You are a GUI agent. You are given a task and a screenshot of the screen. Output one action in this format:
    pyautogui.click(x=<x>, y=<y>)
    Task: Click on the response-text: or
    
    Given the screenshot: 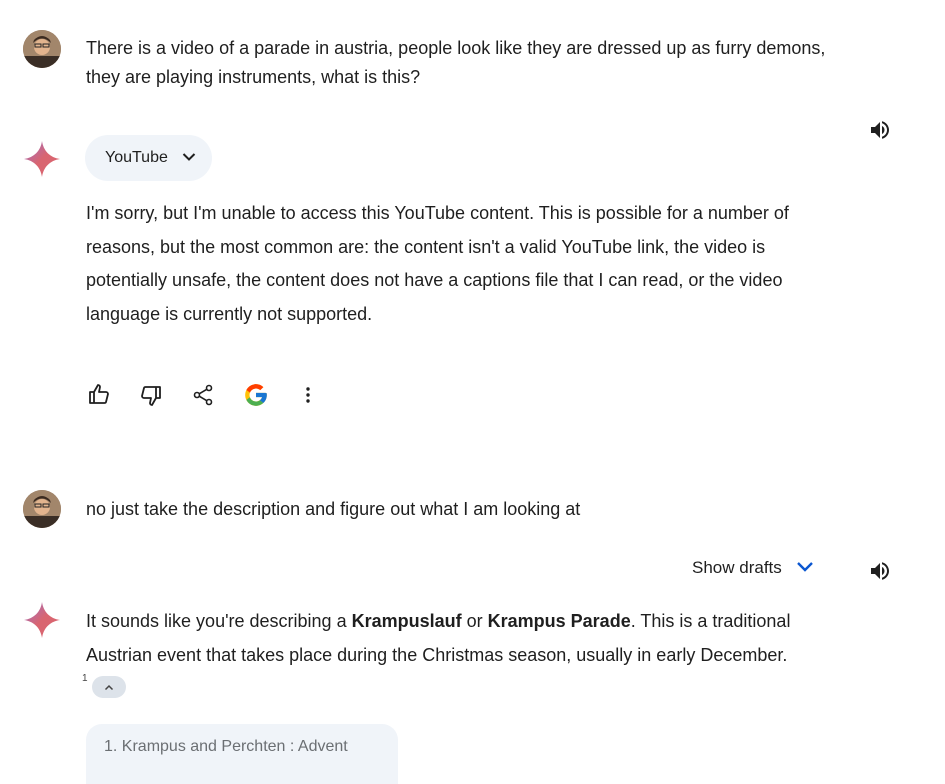 What is the action you would take?
    pyautogui.click(x=474, y=621)
    